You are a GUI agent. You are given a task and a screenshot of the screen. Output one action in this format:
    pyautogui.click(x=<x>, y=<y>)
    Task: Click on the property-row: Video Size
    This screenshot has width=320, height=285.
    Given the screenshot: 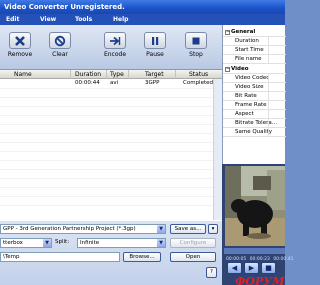 What is the action you would take?
    pyautogui.click(x=254, y=87)
    